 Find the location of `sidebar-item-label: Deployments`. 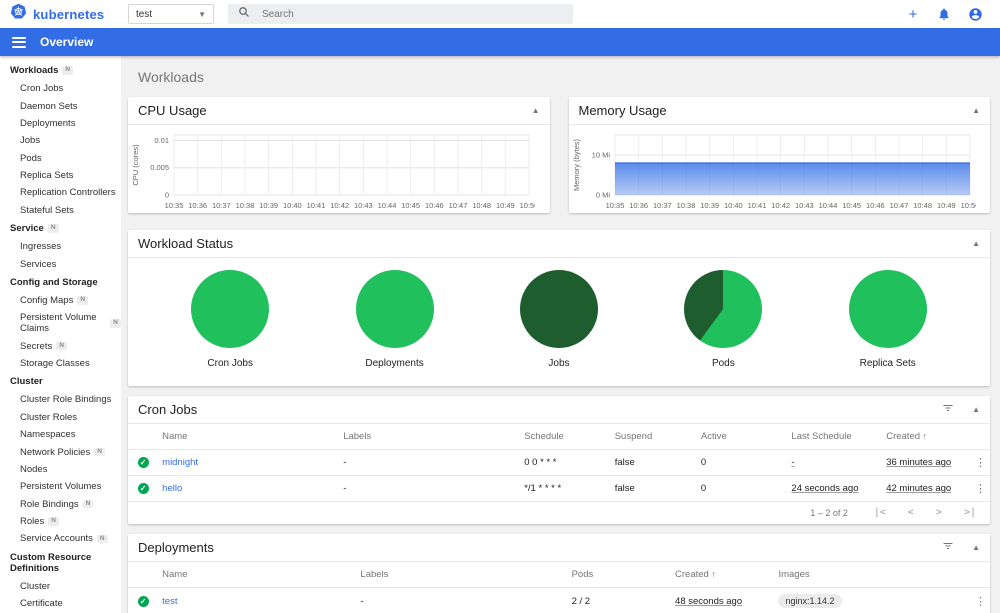

sidebar-item-label: Deployments is located at coordinates (48, 123).